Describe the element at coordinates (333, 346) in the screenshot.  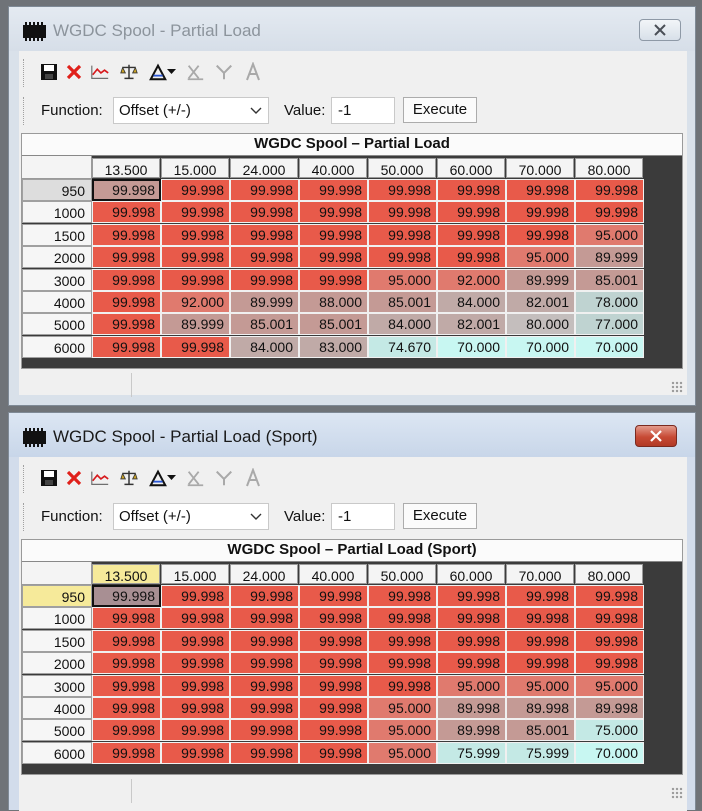
I see `table-cell: 83.000` at that location.